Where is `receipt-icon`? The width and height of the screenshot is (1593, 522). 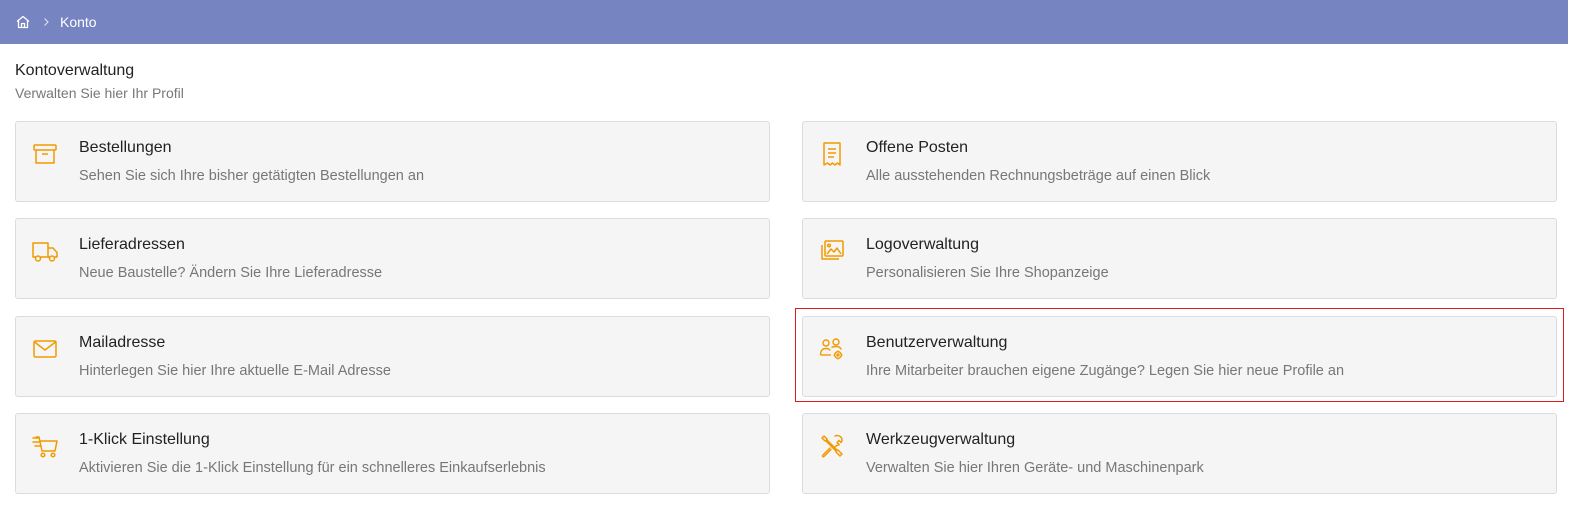
receipt-icon is located at coordinates (832, 154).